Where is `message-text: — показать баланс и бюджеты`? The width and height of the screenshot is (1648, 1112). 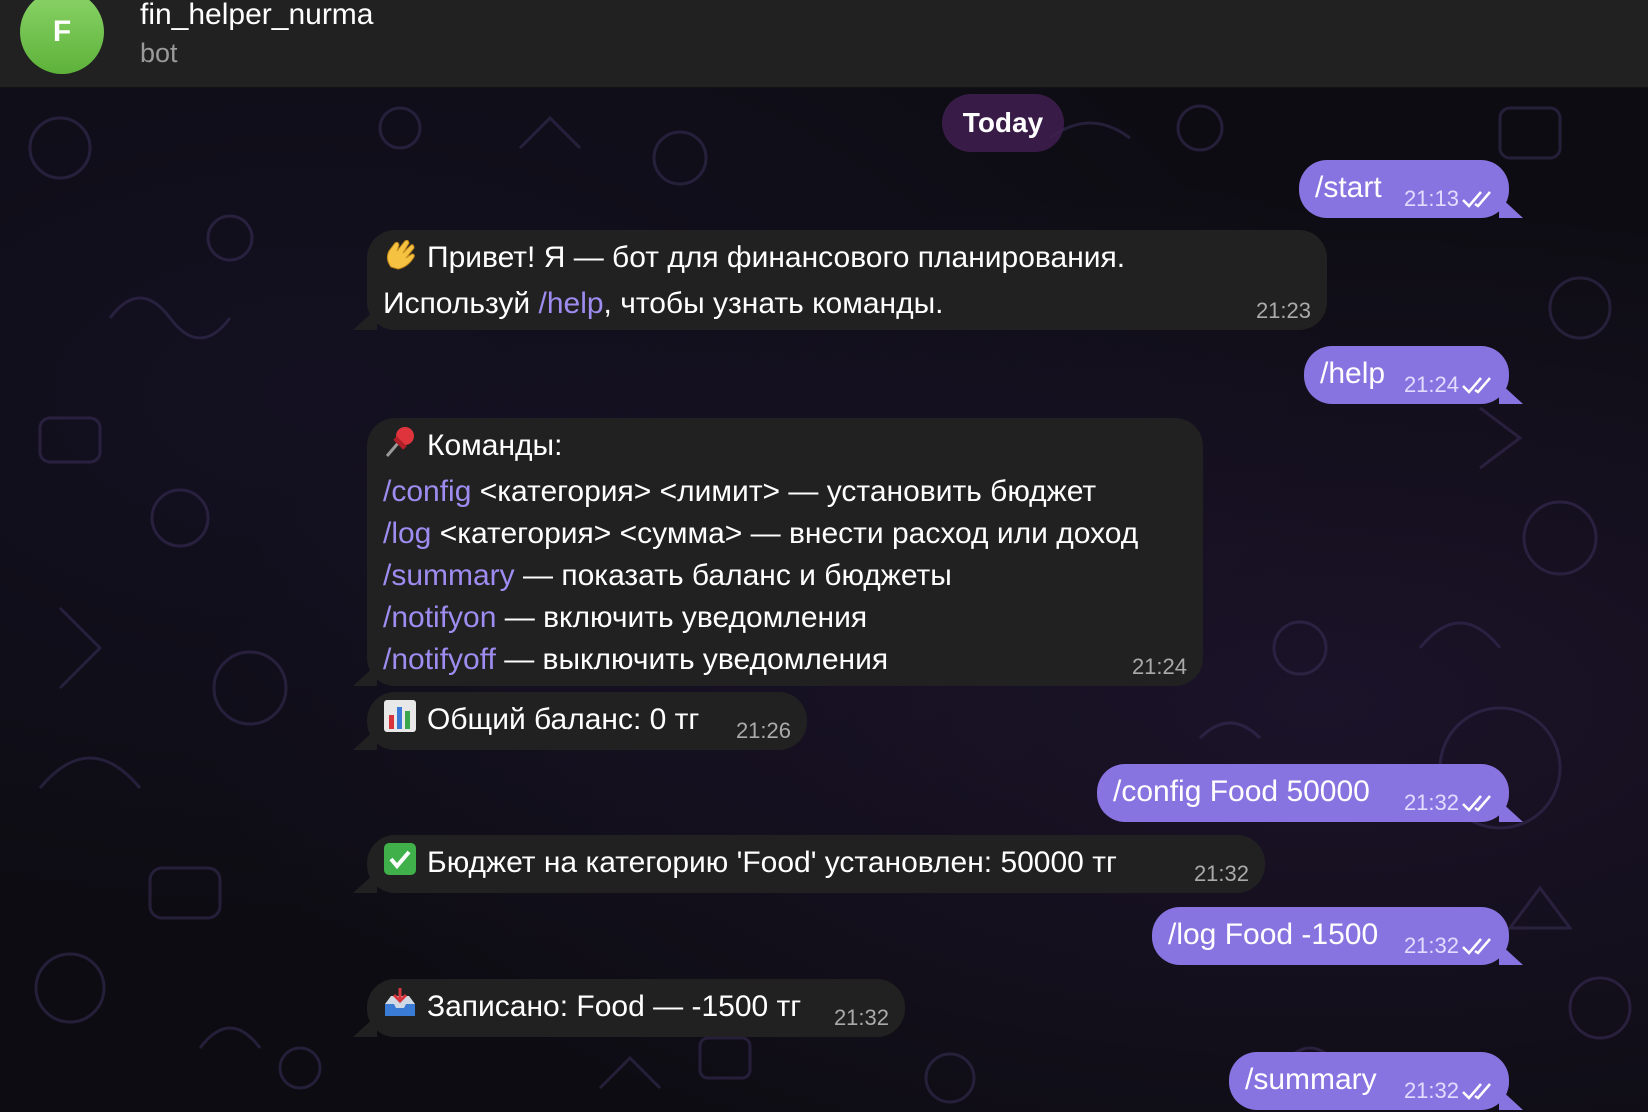 message-text: — показать баланс и бюджеты is located at coordinates (733, 575).